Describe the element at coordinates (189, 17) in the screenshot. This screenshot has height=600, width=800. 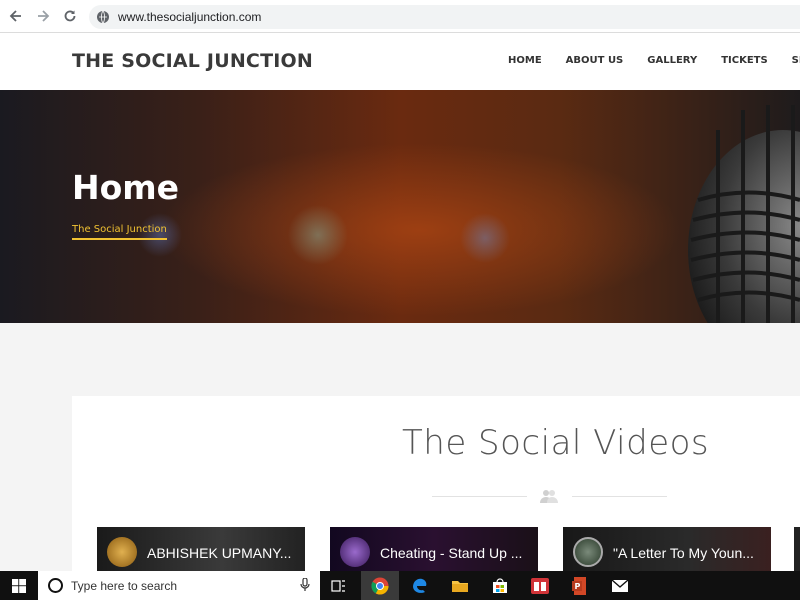
I see `url-text: www.thesocialjunction.com` at that location.